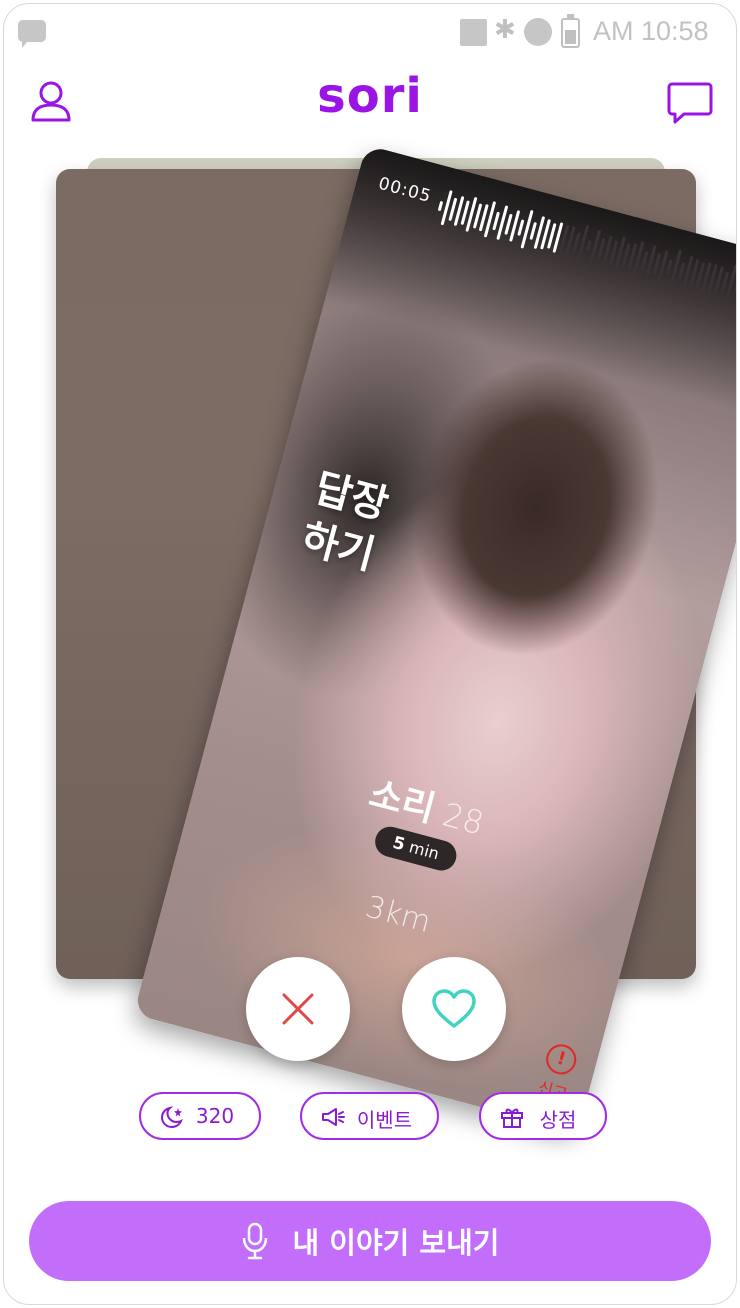 The image size is (740, 1308). What do you see at coordinates (505, 30) in the screenshot?
I see `bluetooth-icon: ✱` at bounding box center [505, 30].